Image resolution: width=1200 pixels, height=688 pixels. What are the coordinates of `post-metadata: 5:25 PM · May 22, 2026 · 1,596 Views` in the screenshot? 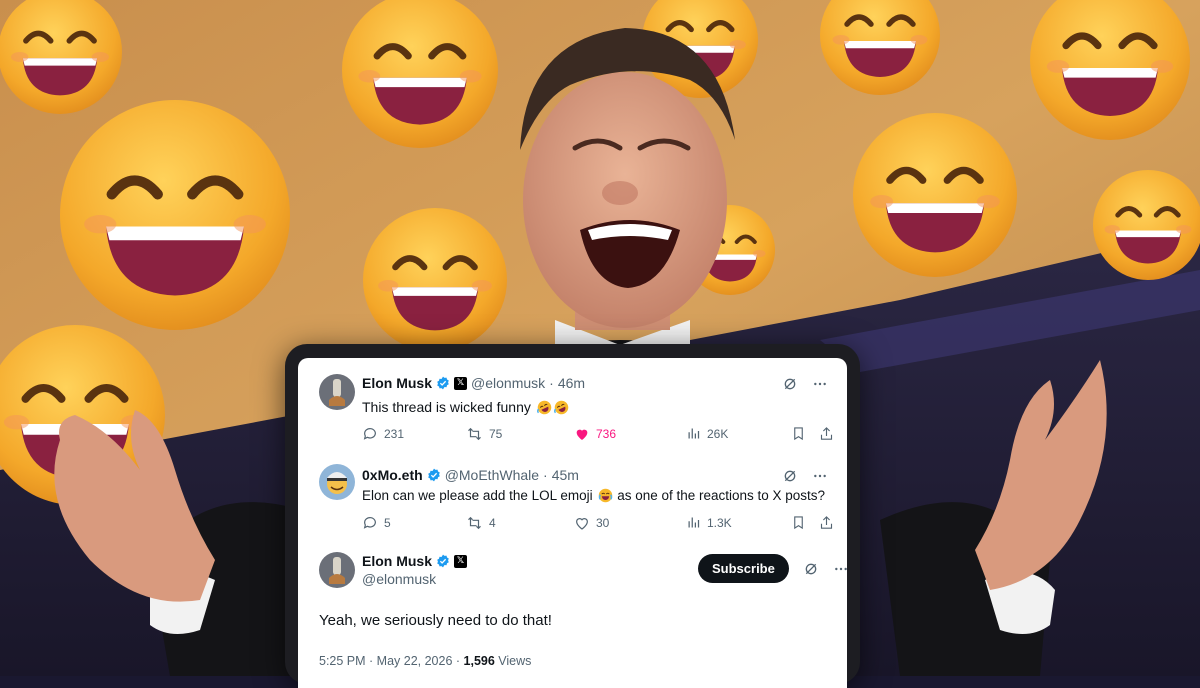 It's located at (425, 661).